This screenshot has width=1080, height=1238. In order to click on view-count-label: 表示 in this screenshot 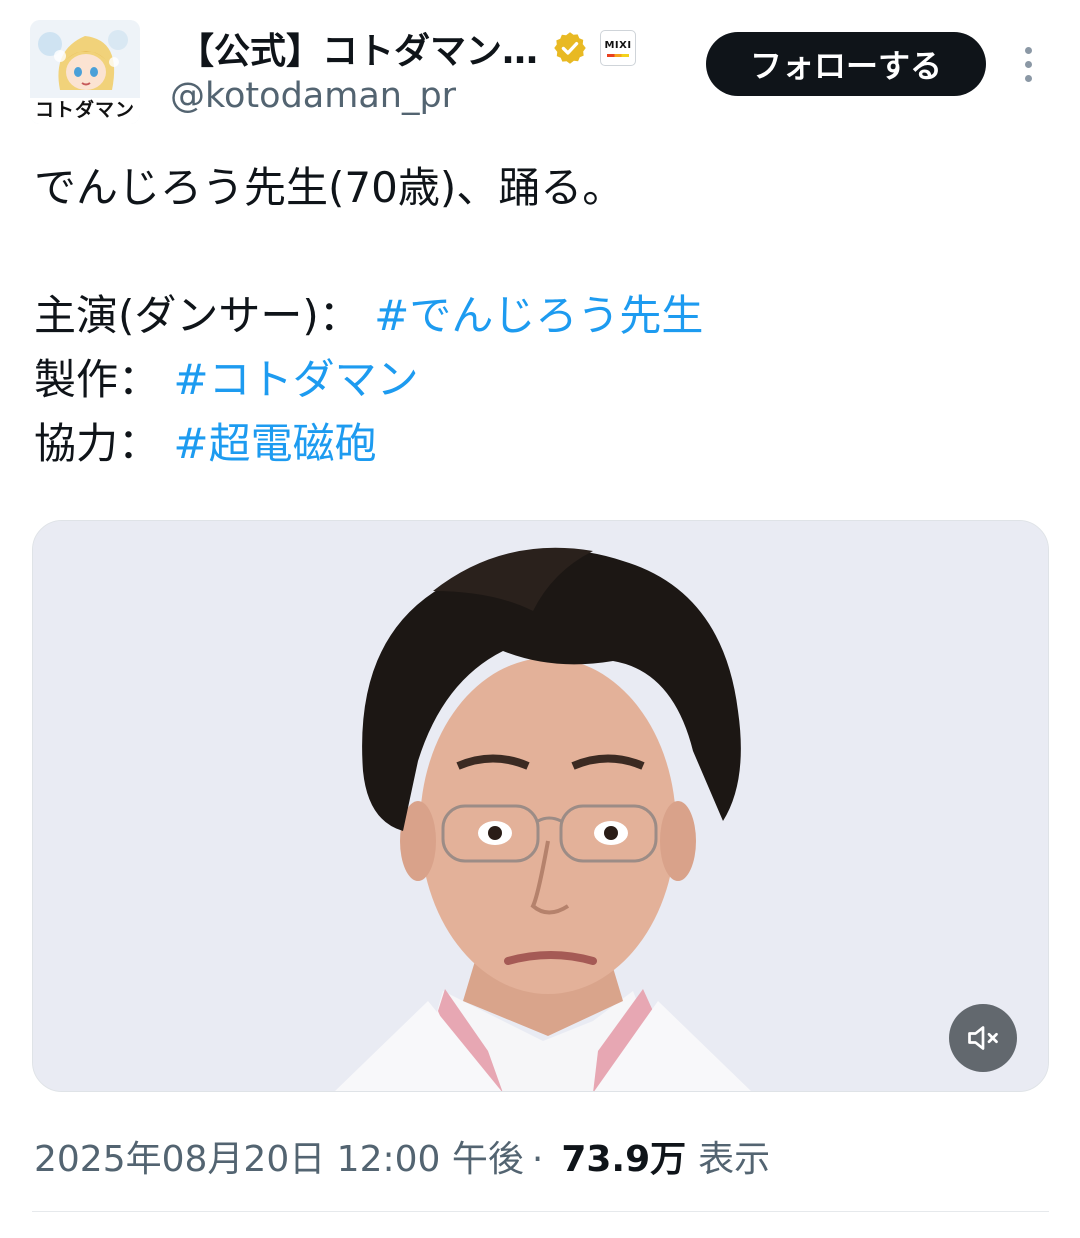, I will do `click(734, 1159)`.